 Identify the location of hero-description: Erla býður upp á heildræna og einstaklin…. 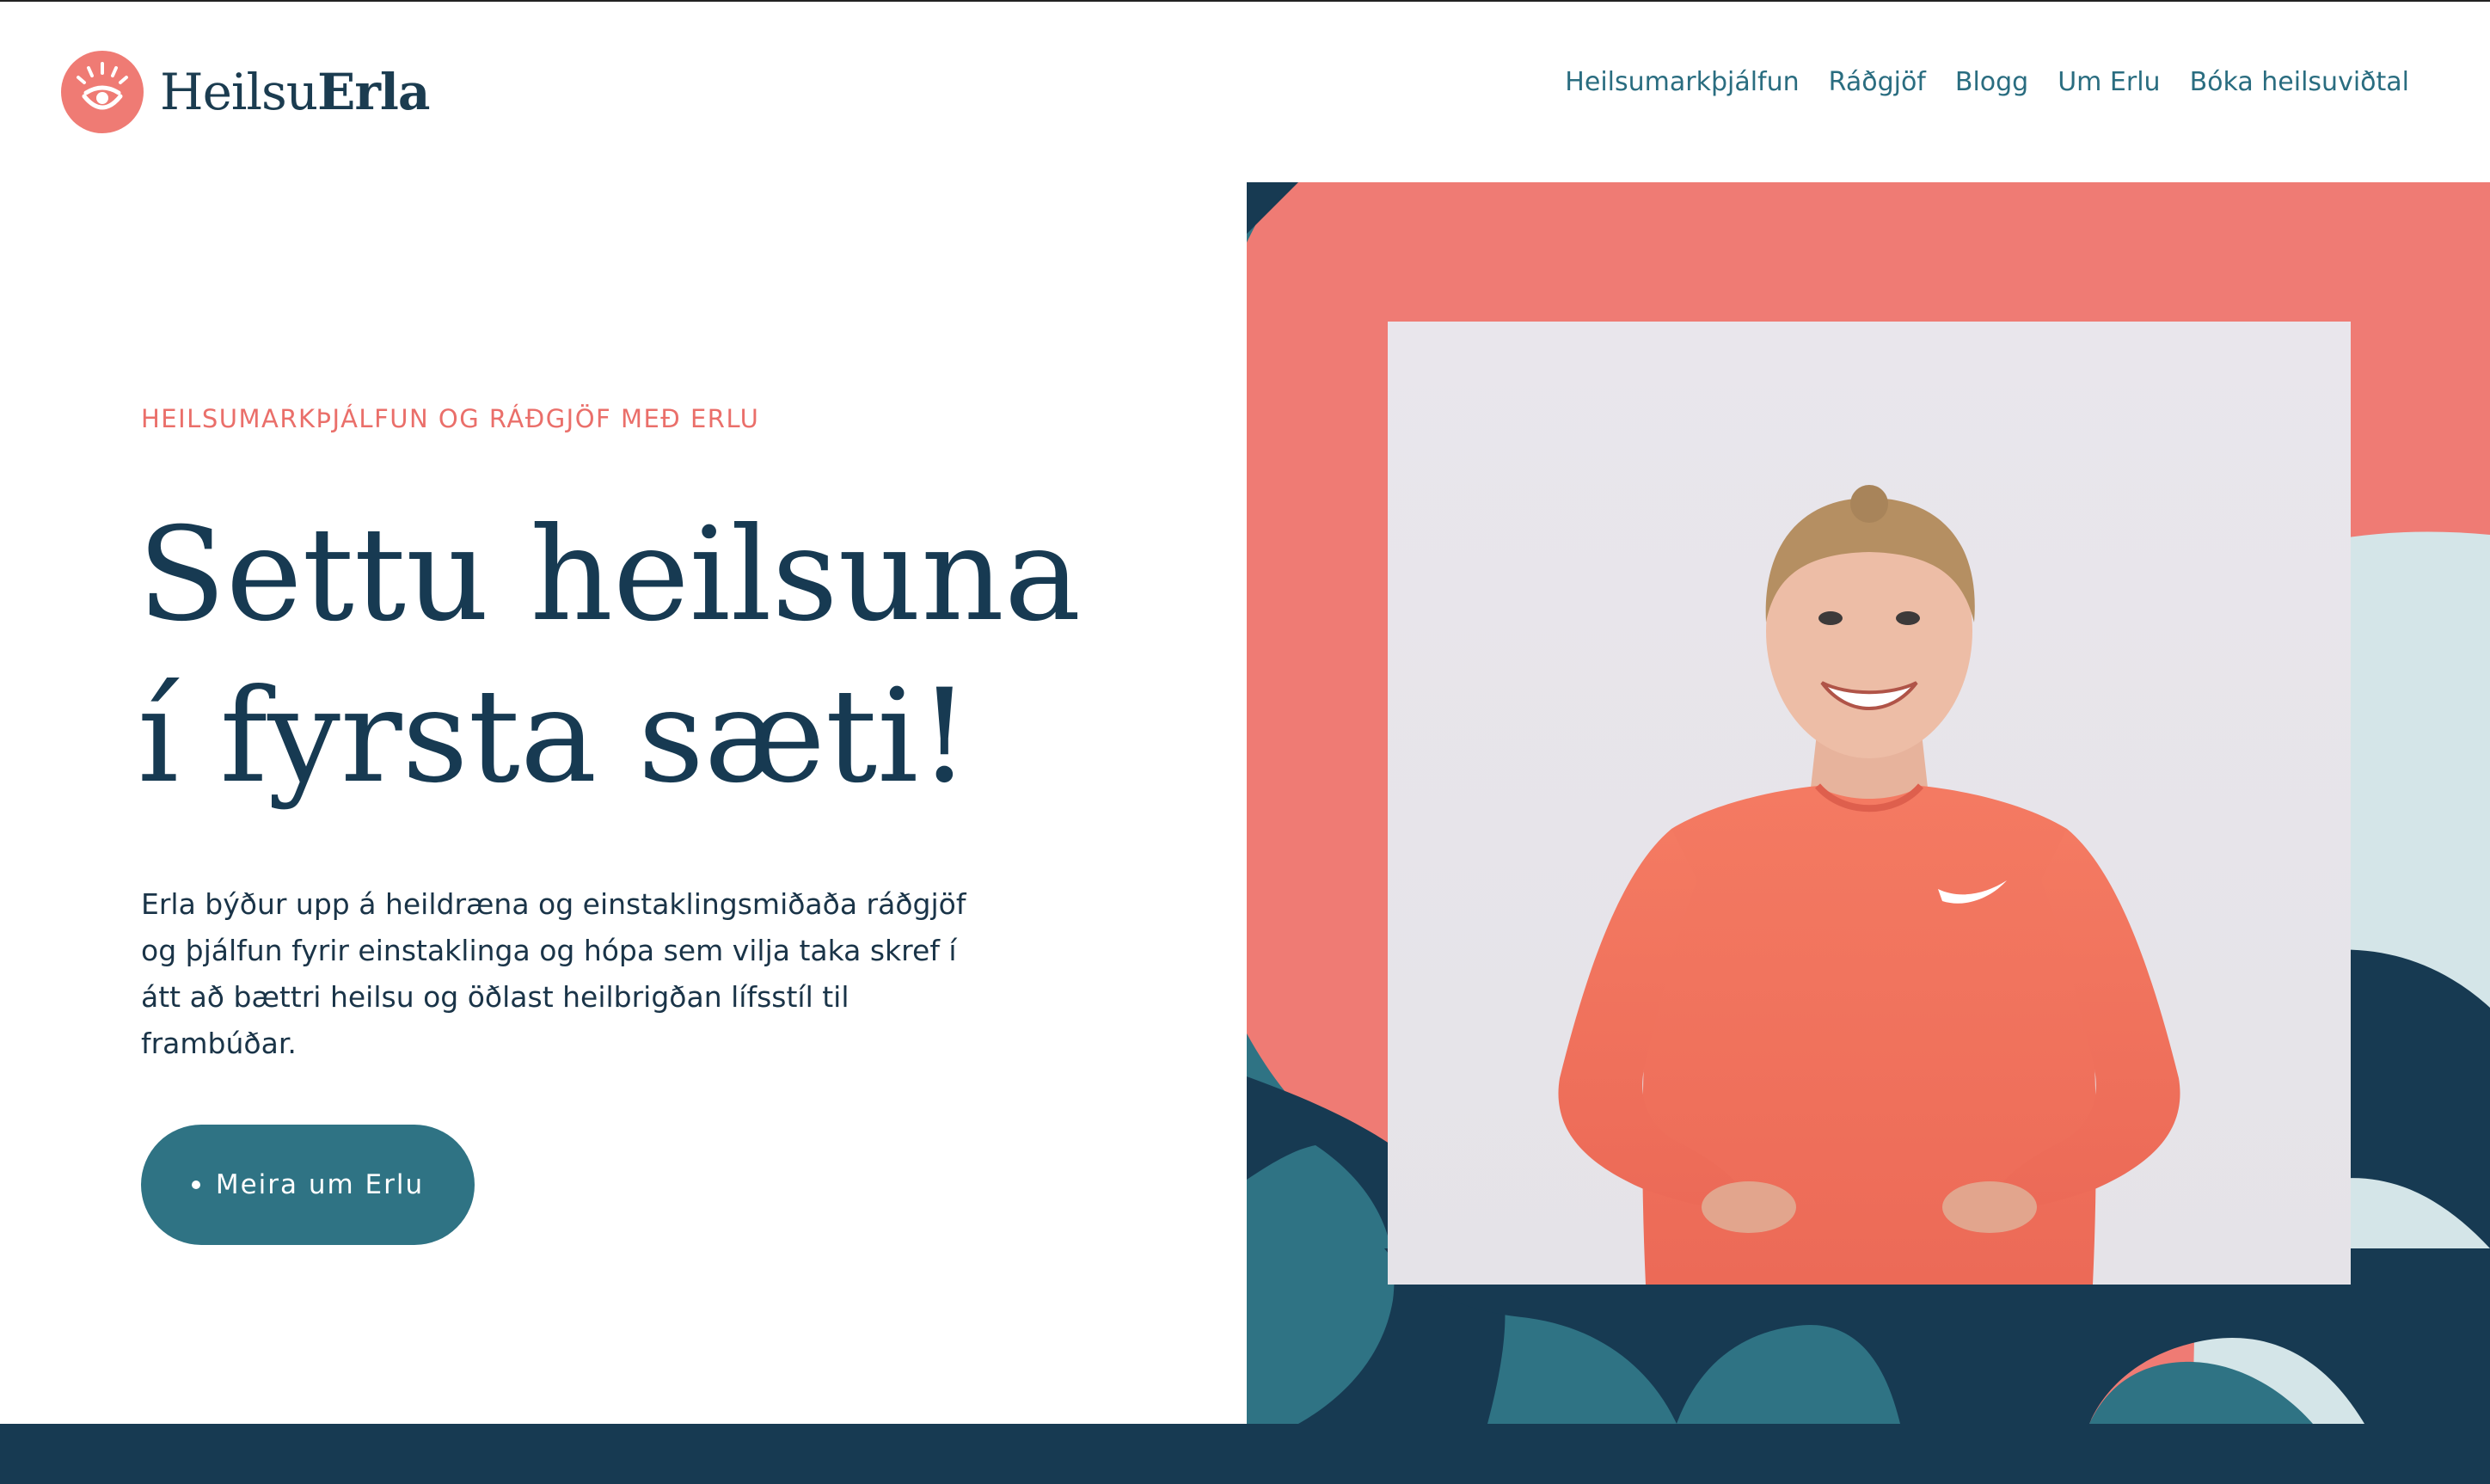
(553, 973).